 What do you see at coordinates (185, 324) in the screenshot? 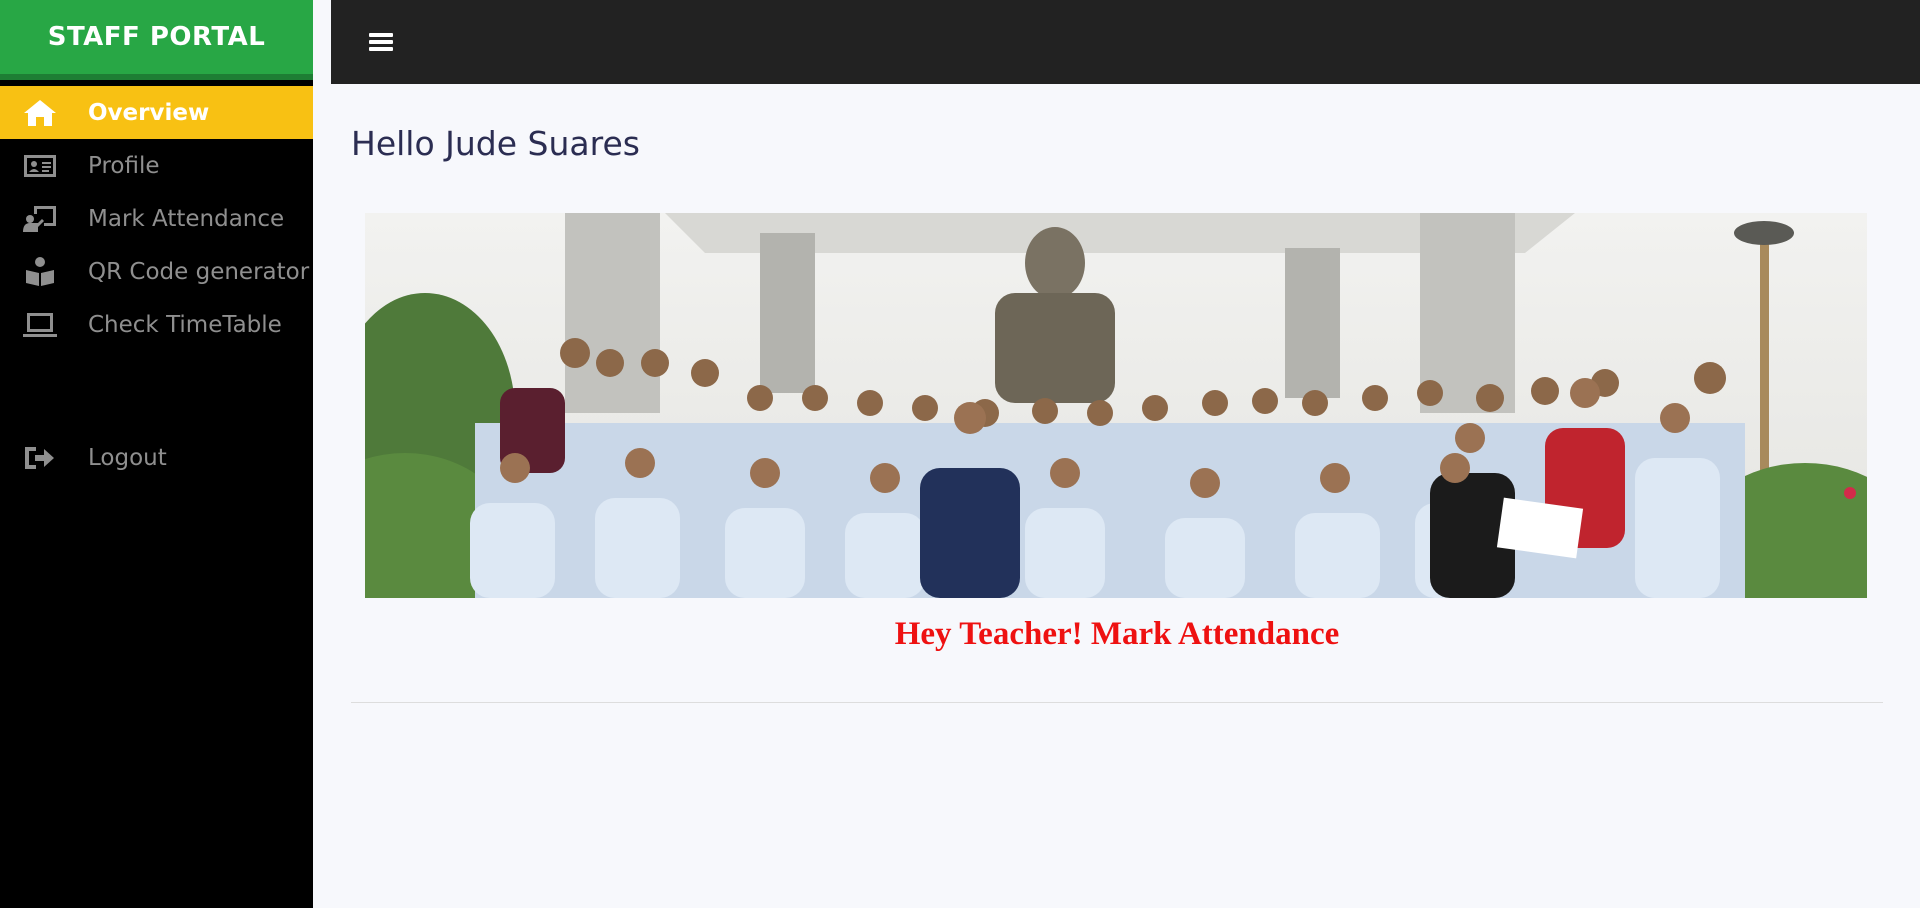
I see `sidebar-item-label: Check TimeTable` at bounding box center [185, 324].